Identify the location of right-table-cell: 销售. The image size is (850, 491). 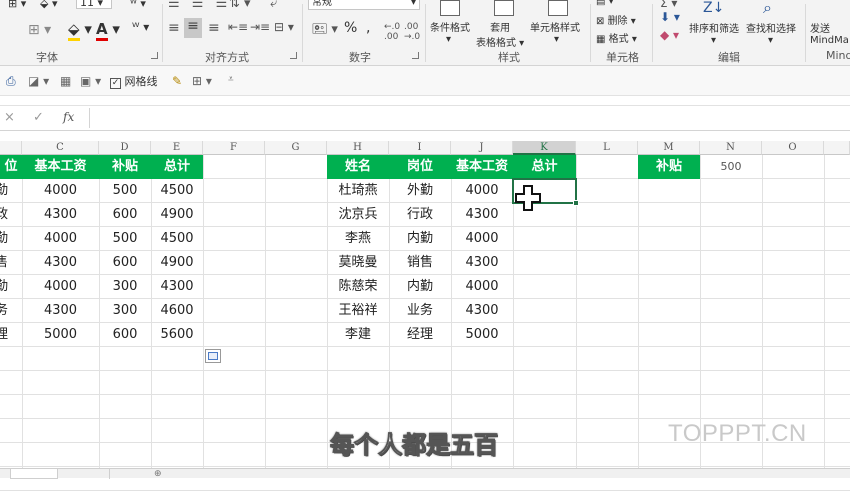
(420, 263).